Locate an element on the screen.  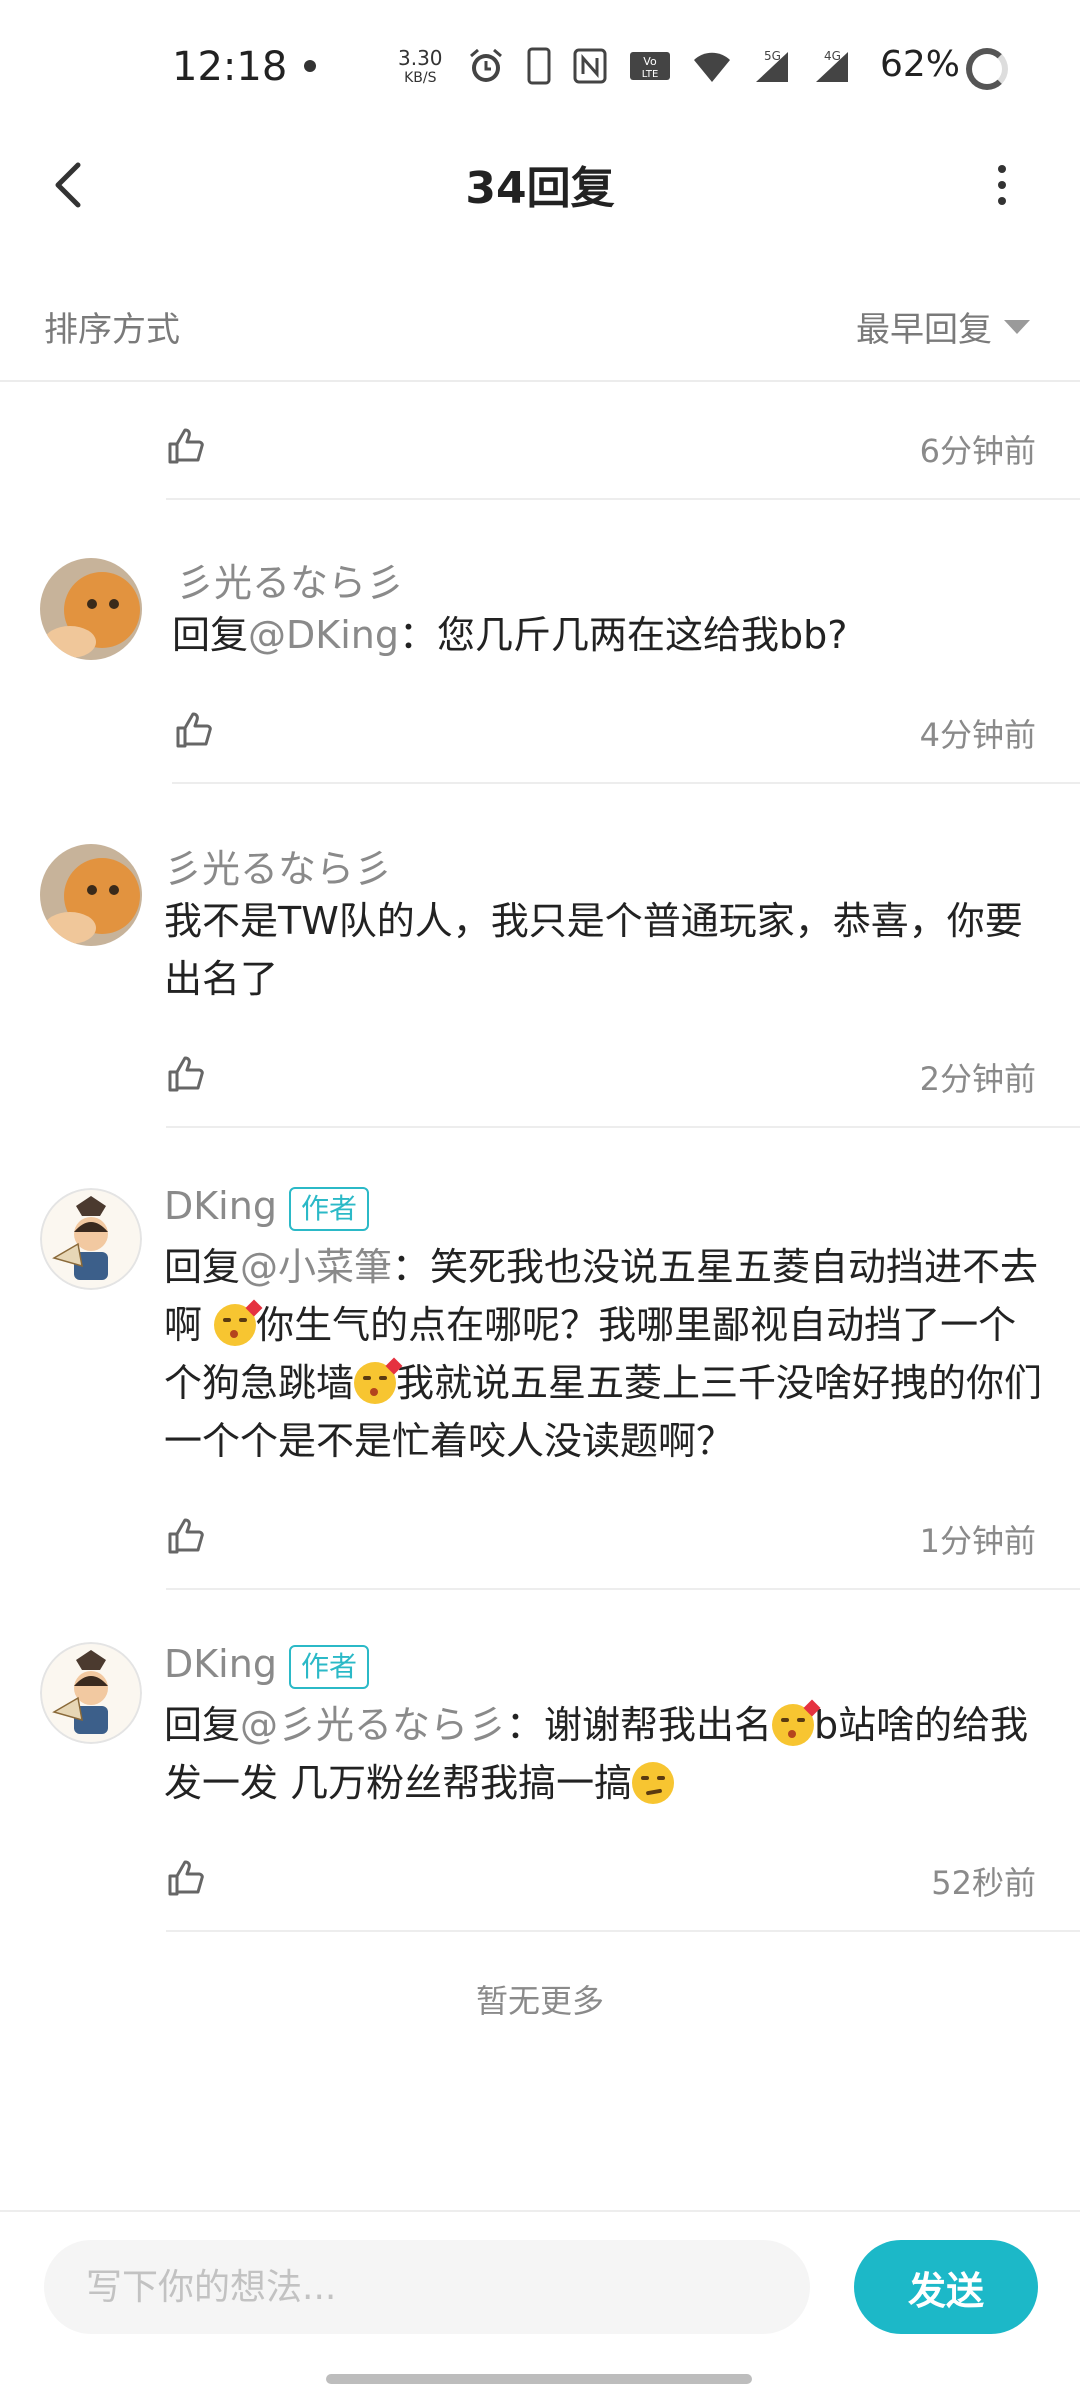
home-indicator is located at coordinates (539, 2379).